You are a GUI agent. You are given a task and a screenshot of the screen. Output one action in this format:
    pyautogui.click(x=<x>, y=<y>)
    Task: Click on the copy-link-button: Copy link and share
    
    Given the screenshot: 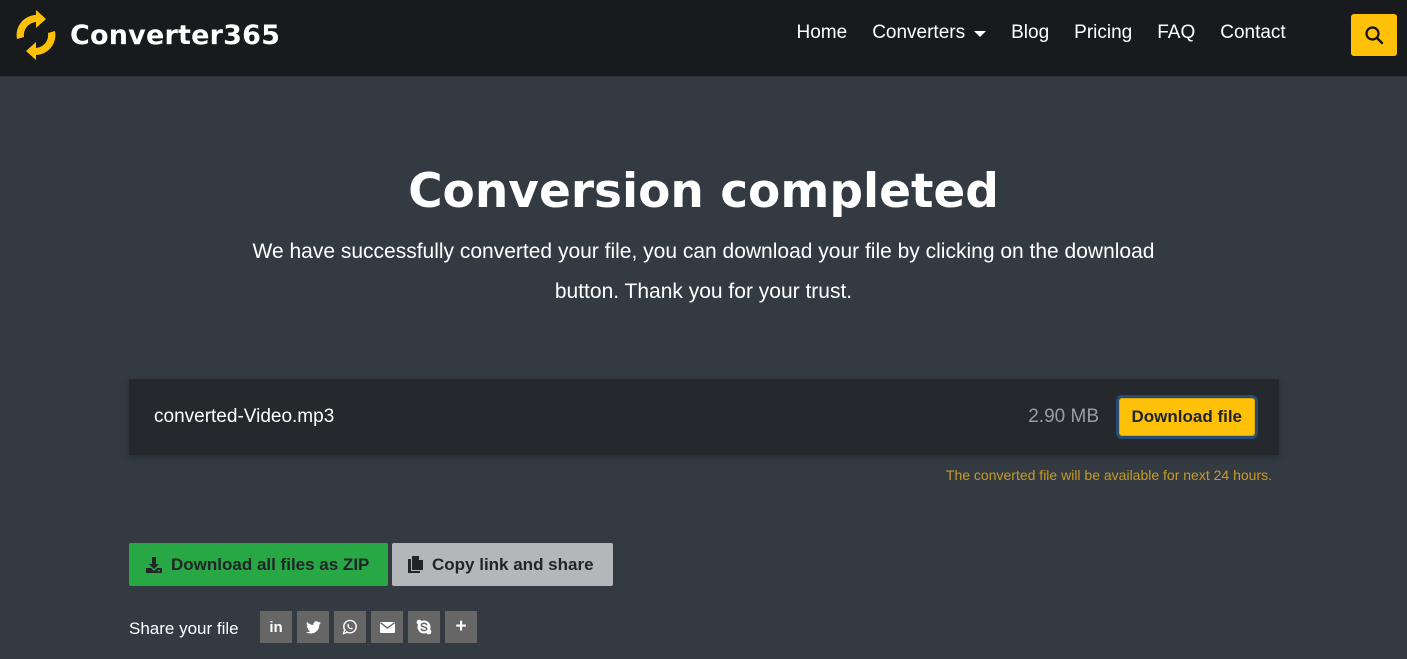 What is the action you would take?
    pyautogui.click(x=502, y=564)
    